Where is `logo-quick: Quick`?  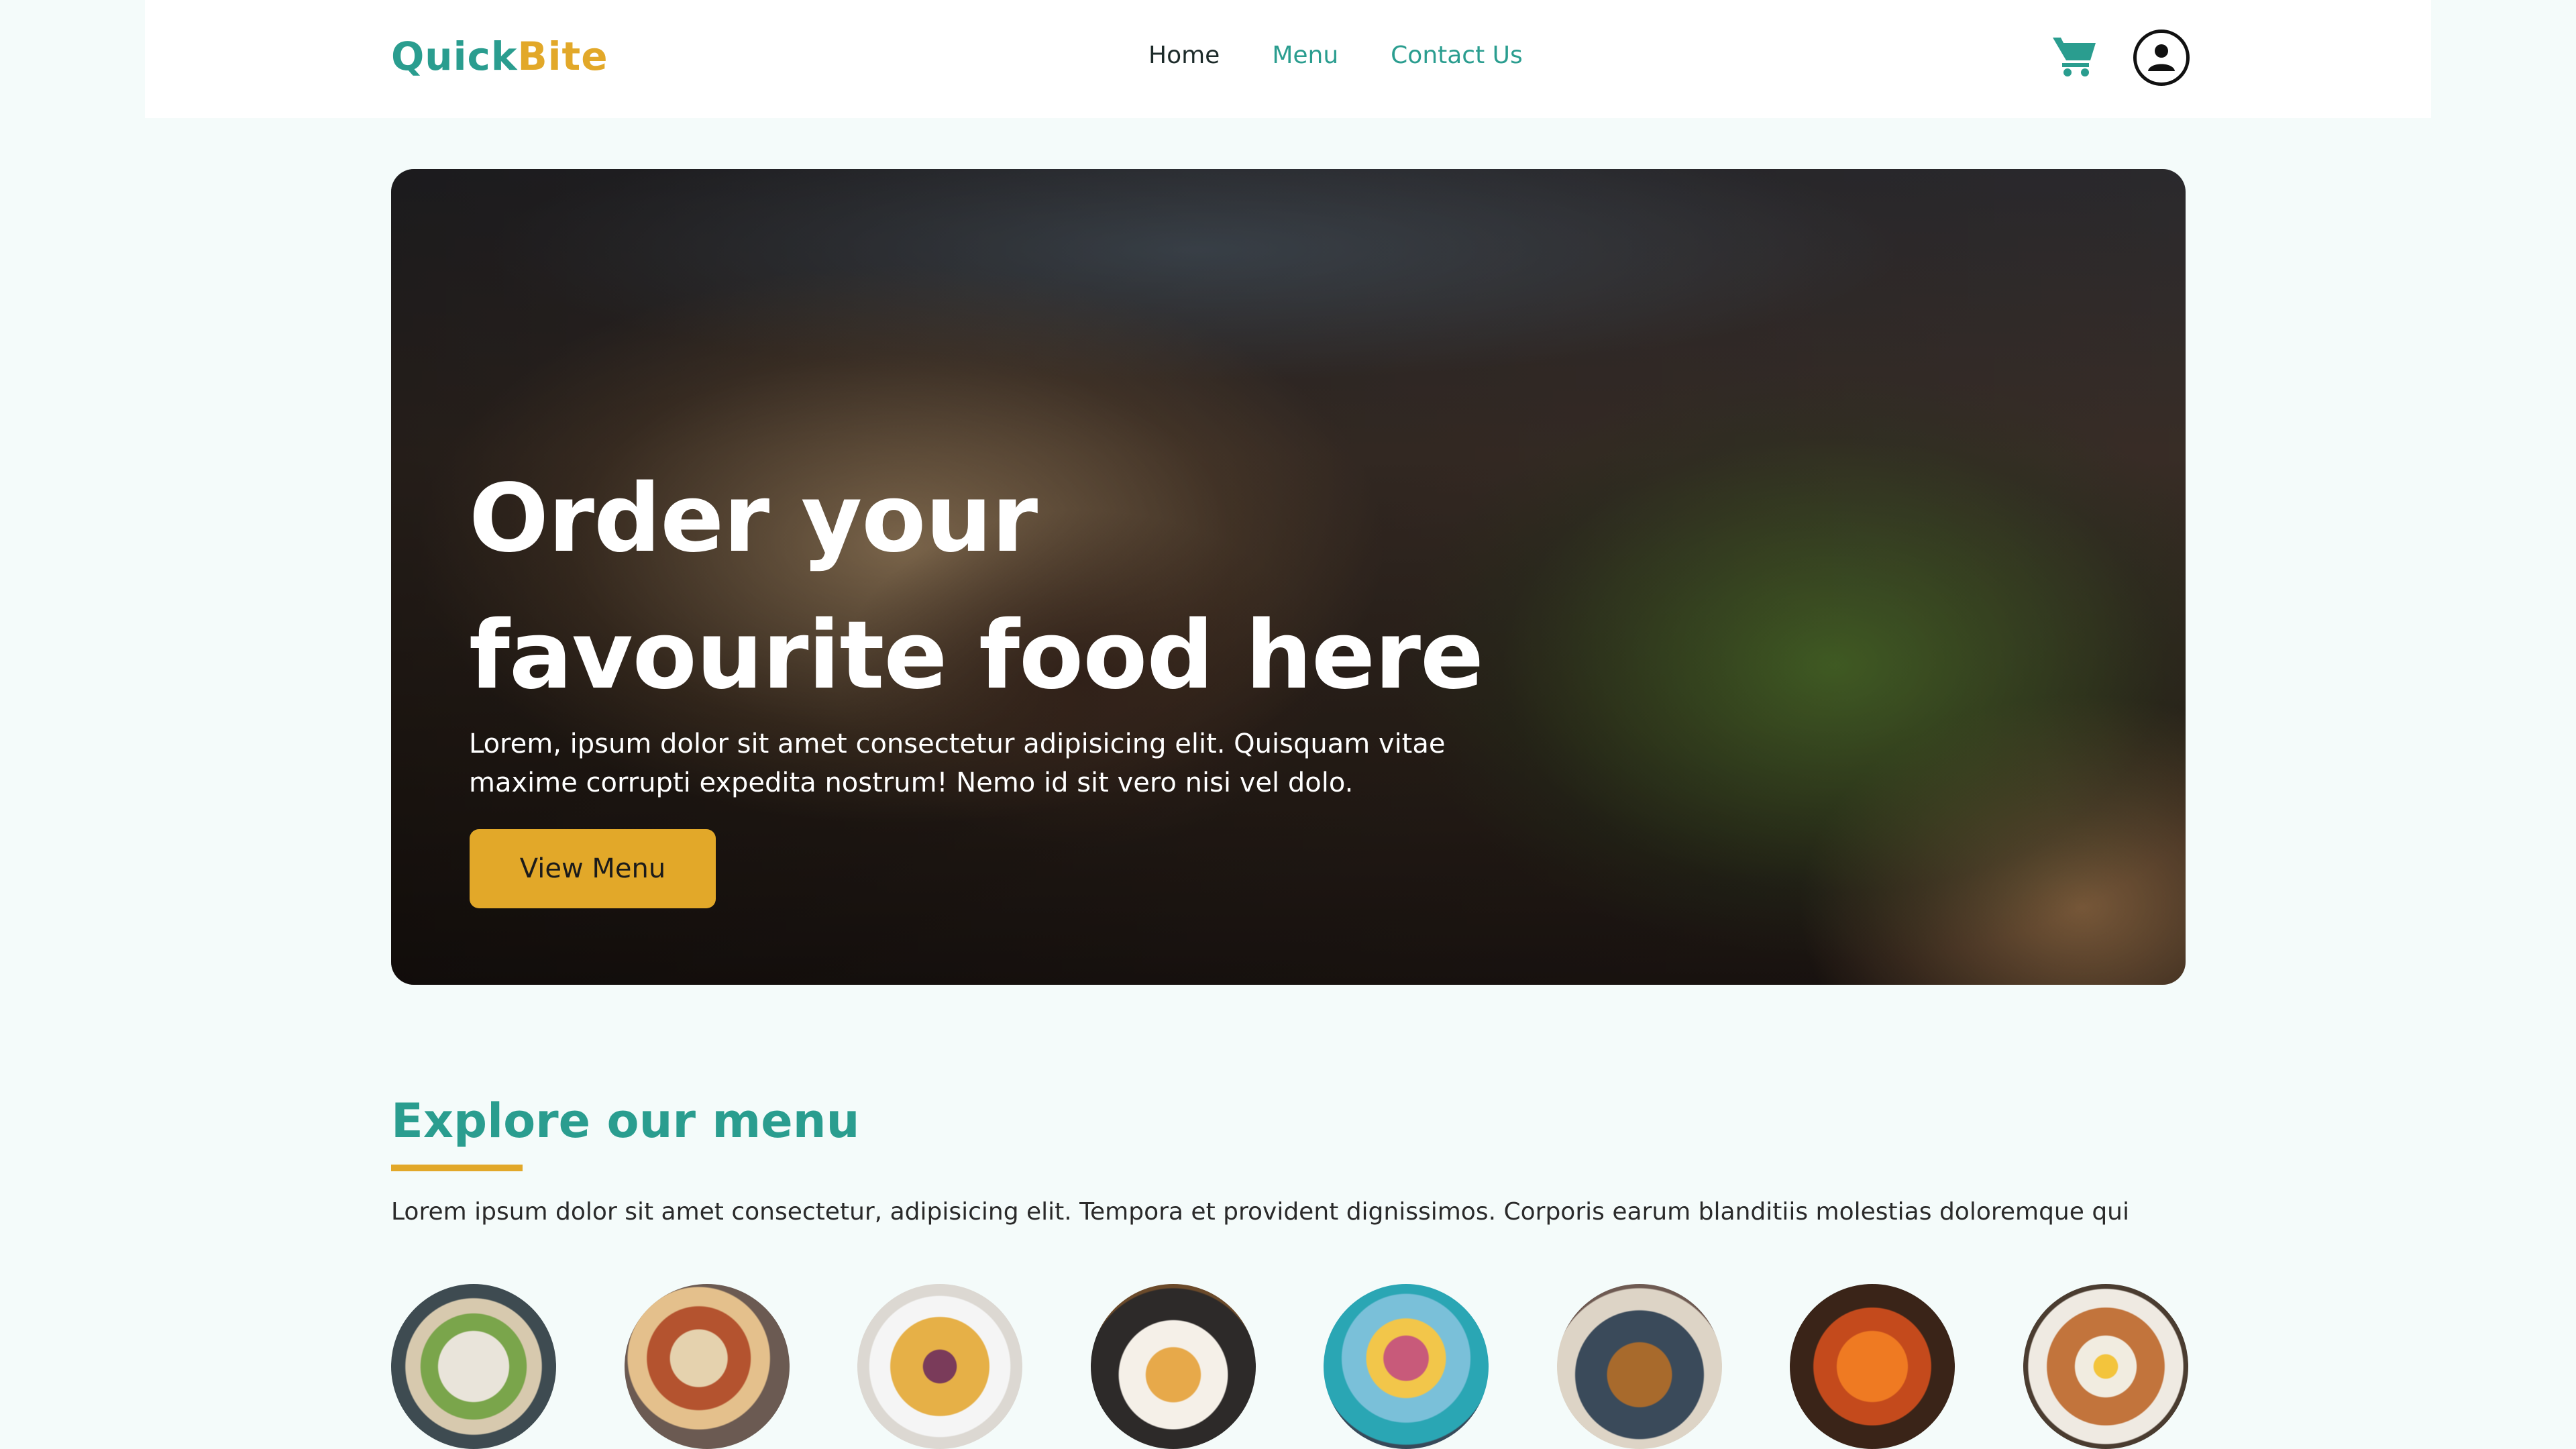 logo-quick: Quick is located at coordinates (454, 56).